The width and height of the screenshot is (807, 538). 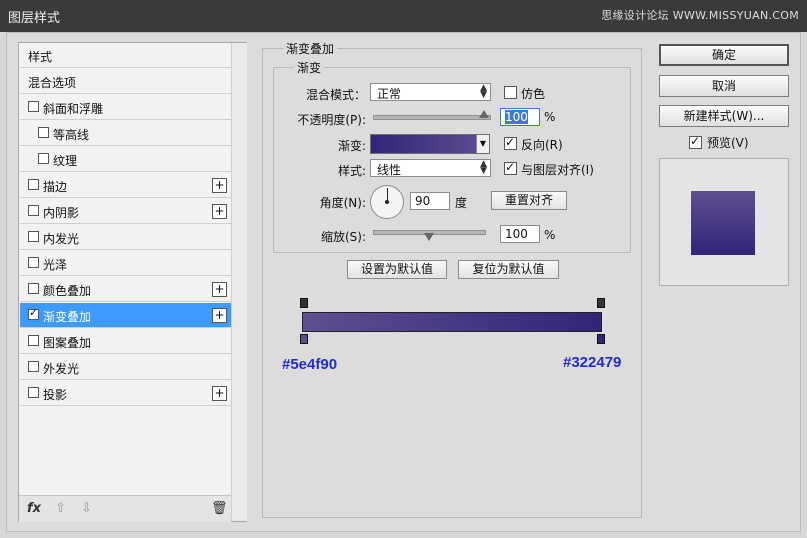 I want to click on group-title: 渐变叠加, so click(x=310, y=48).